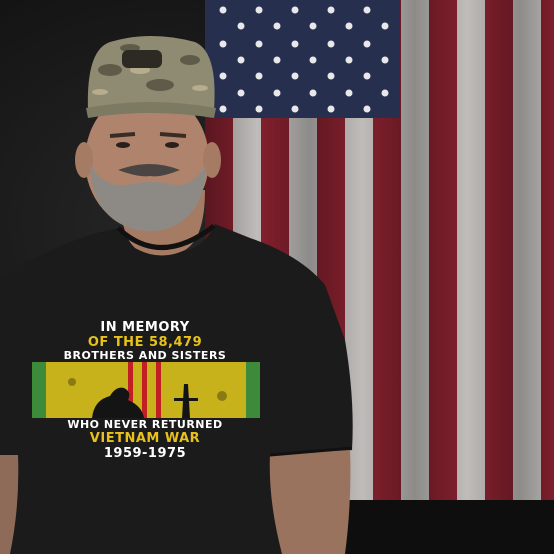 Image resolution: width=554 pixels, height=554 pixels. I want to click on vietnam-service-ribbon-graphic, so click(146, 390).